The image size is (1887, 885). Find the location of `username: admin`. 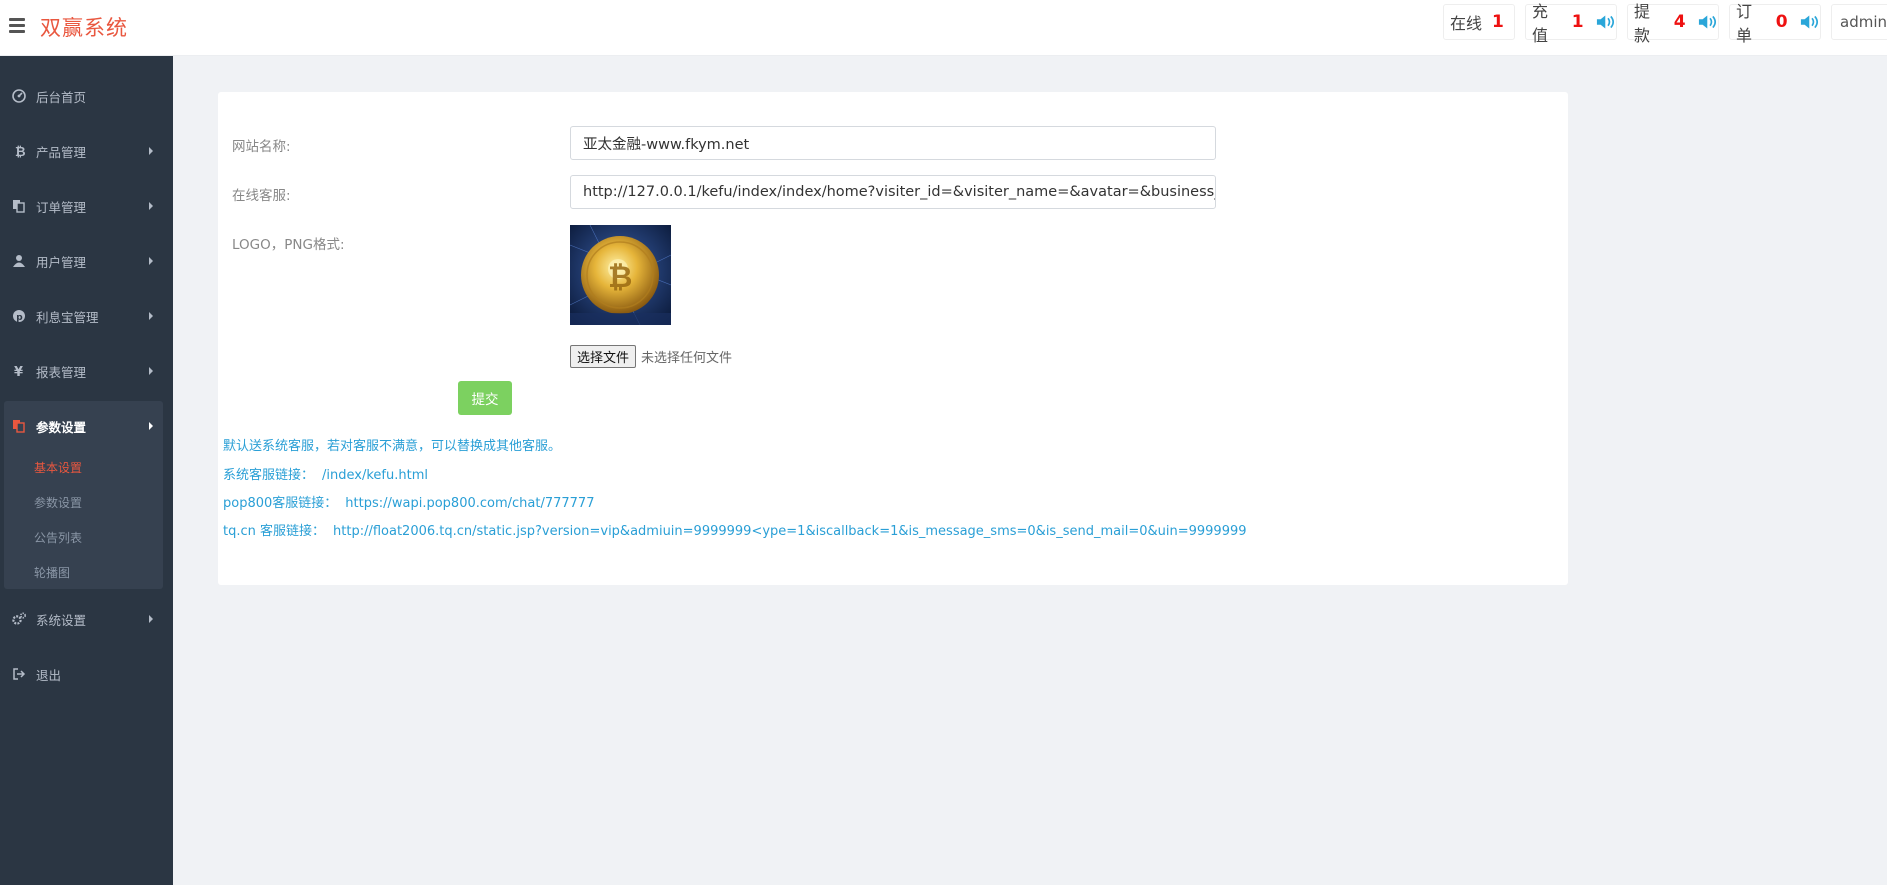

username: admin is located at coordinates (1863, 22).